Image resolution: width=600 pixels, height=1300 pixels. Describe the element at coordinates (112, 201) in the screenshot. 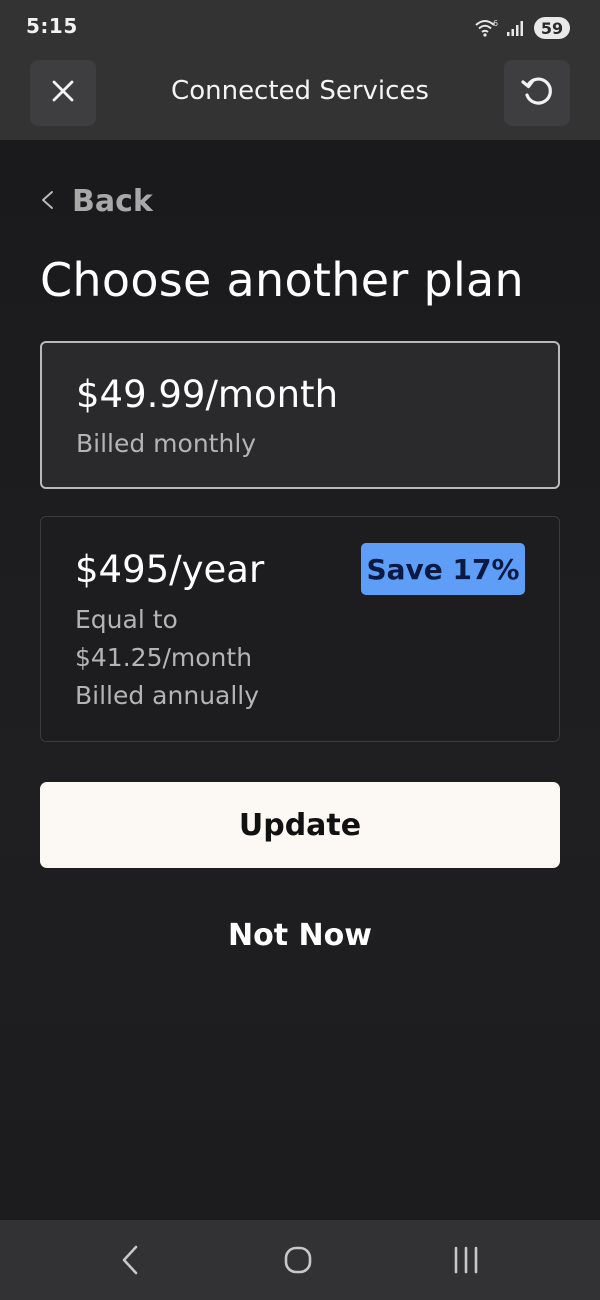

I see `back-label: Back` at that location.